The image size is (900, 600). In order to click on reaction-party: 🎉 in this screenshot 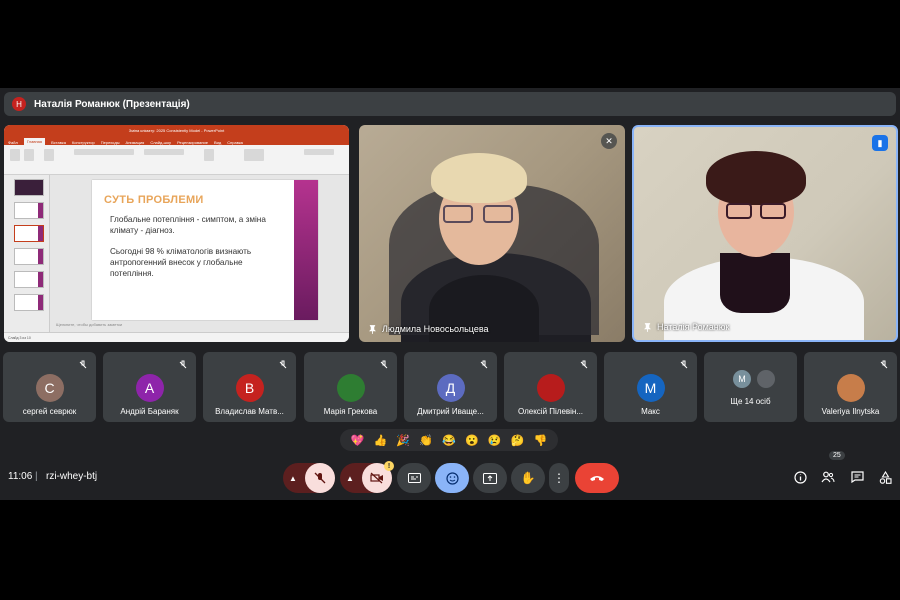, I will do `click(403, 440)`.